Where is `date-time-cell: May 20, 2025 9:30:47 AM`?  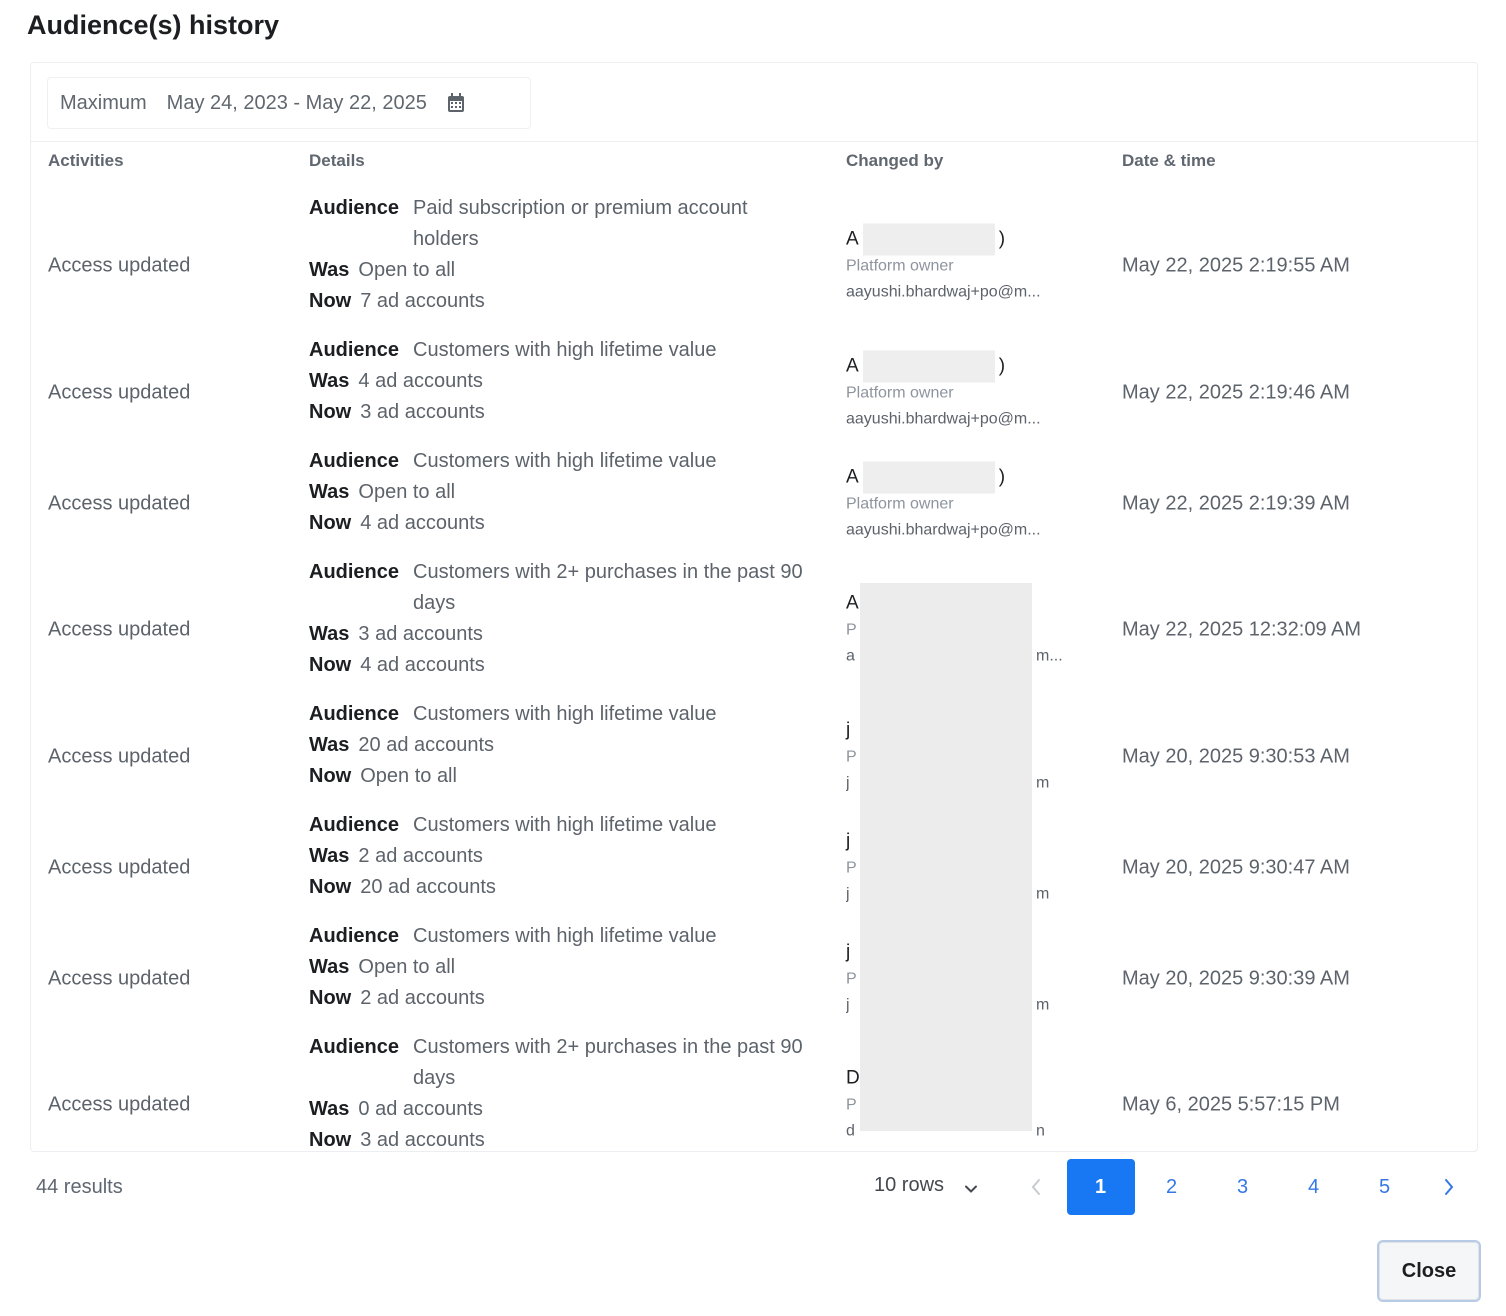
date-time-cell: May 20, 2025 9:30:47 AM is located at coordinates (1236, 867).